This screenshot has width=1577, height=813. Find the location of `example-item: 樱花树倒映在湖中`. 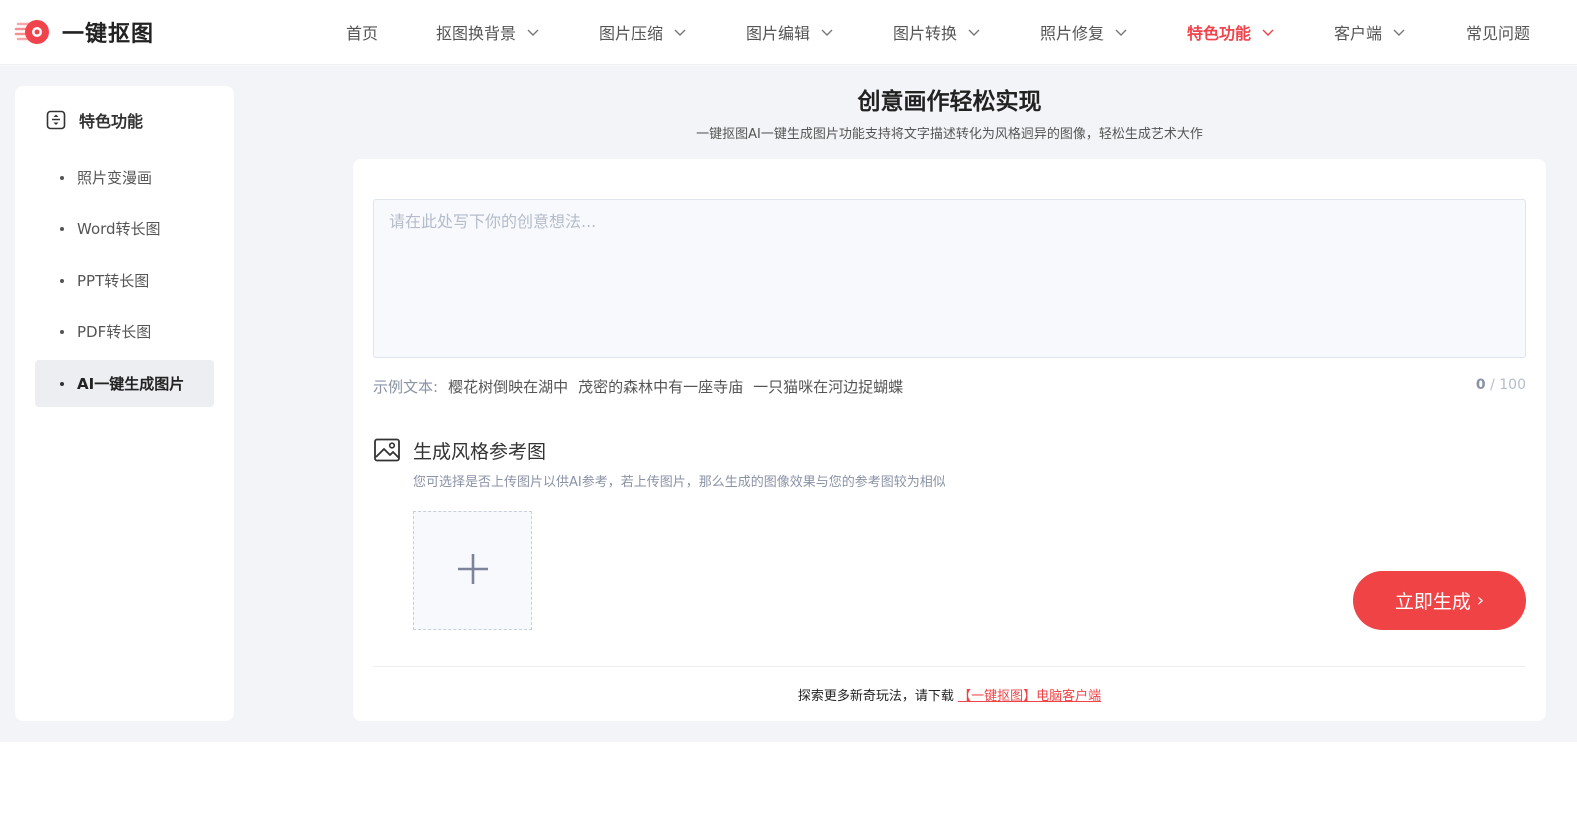

example-item: 樱花树倒映在湖中 is located at coordinates (508, 386).